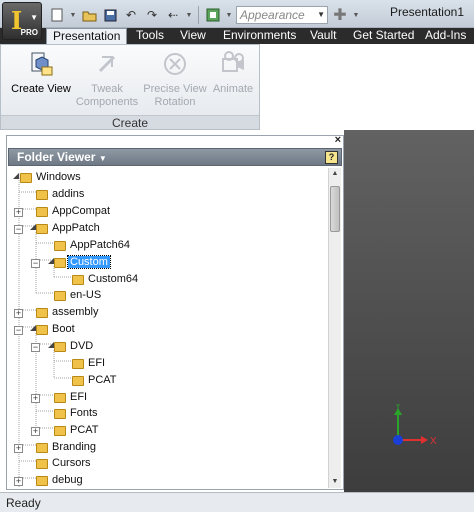 The height and width of the screenshot is (512, 474). I want to click on ribbon-empty-area, so click(367, 87).